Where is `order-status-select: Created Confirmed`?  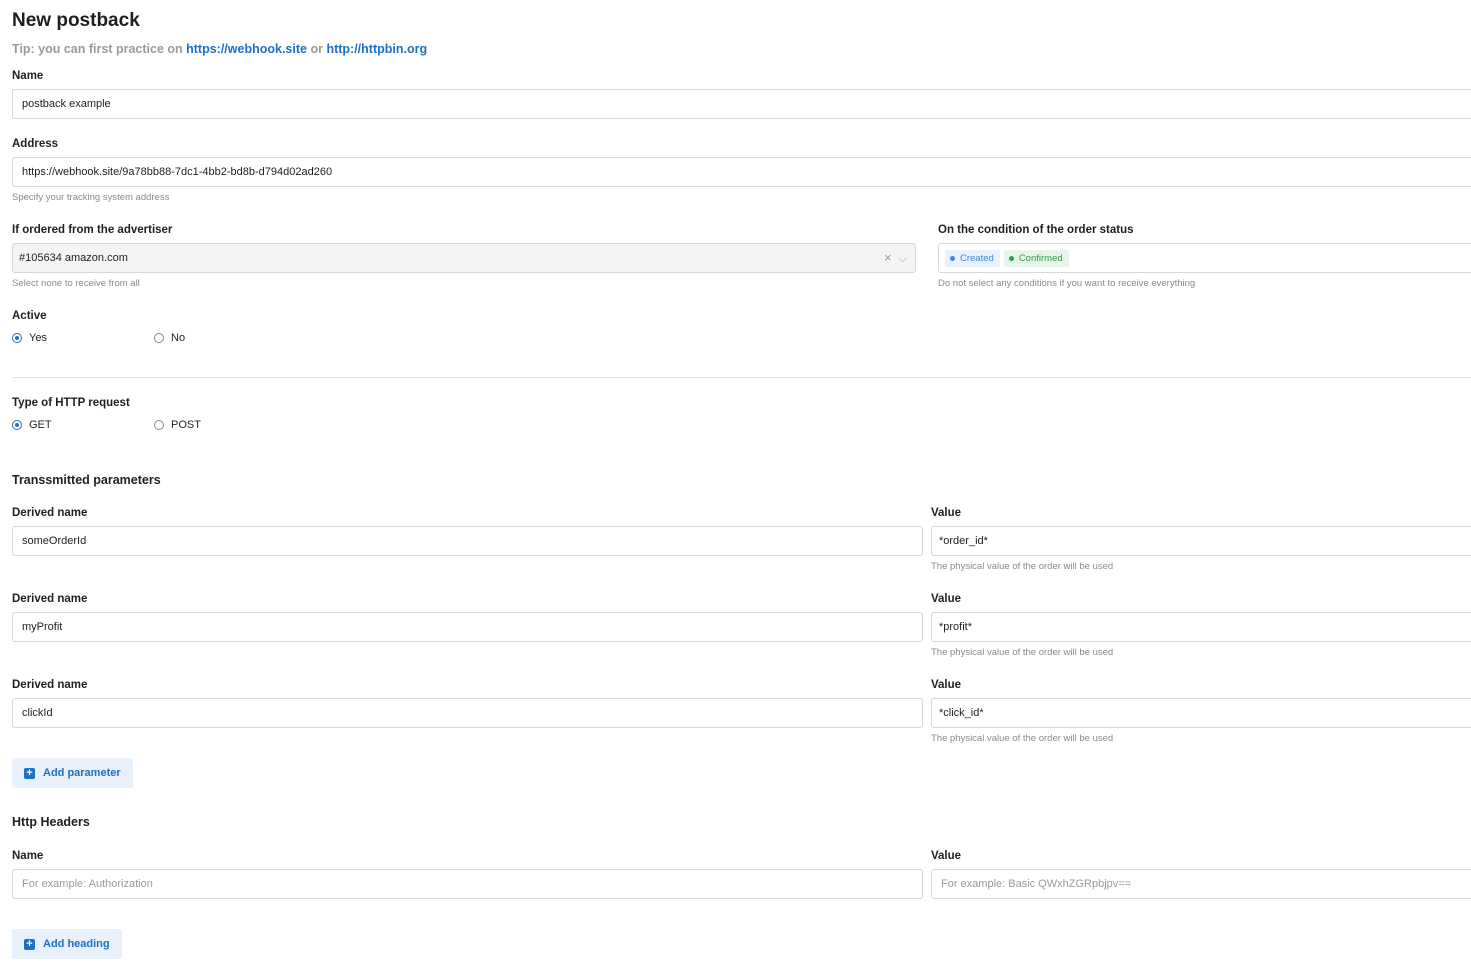
order-status-select: Created Confirmed is located at coordinates (1204, 258).